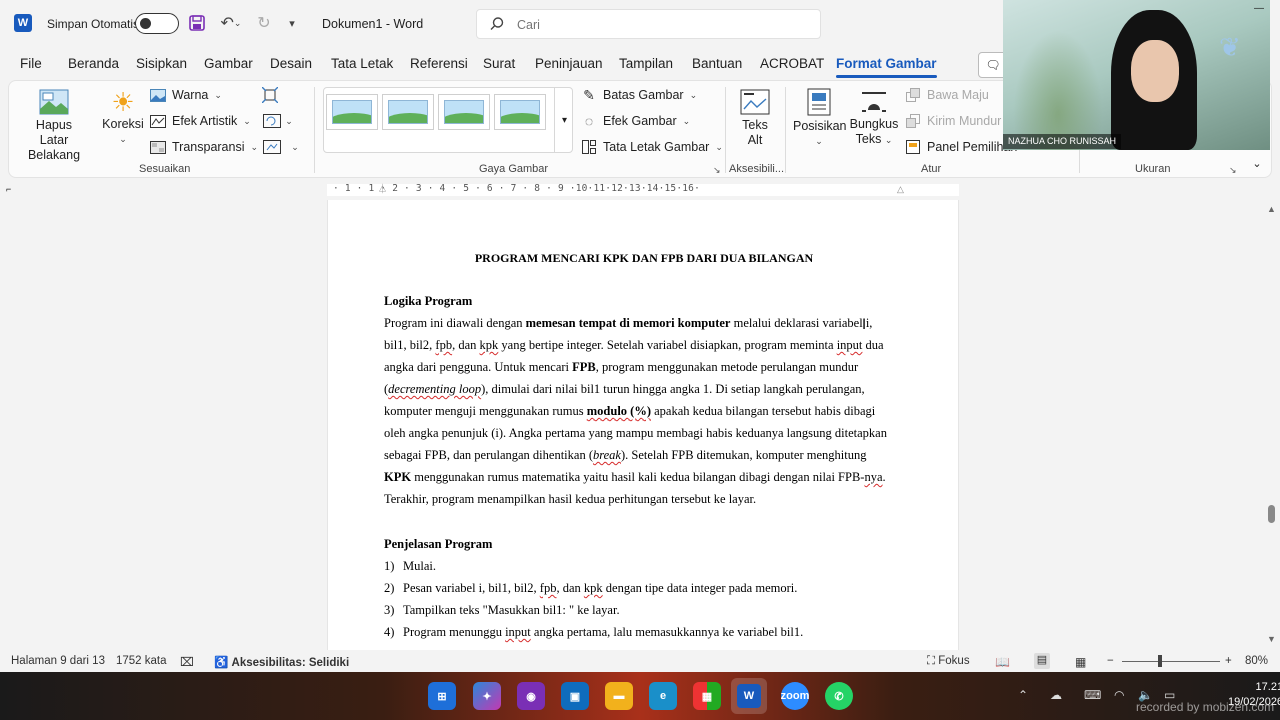 The image size is (1280, 720). Describe the element at coordinates (1080, 662) in the screenshot. I see `web-layout-icon: ▦` at that location.